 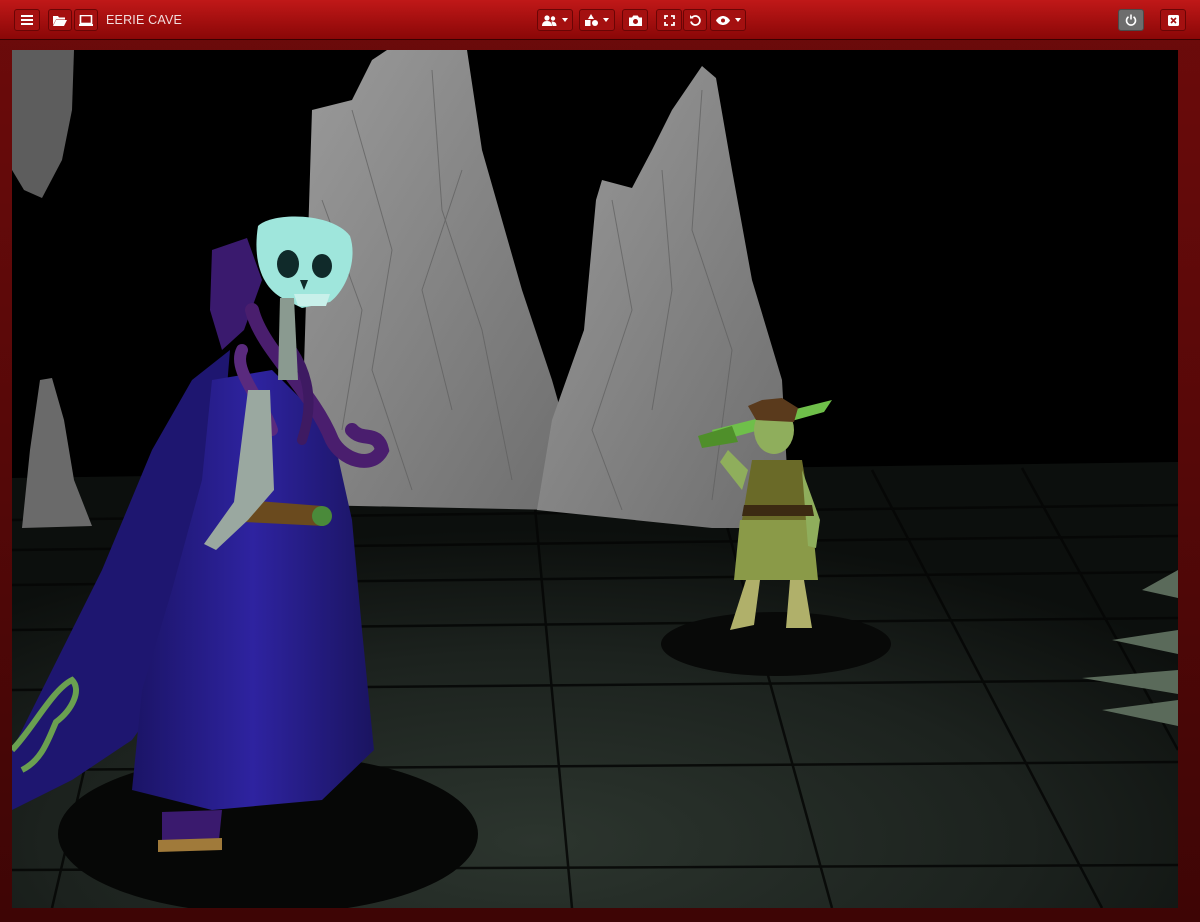 I want to click on fullscreen-button, so click(x=669, y=20).